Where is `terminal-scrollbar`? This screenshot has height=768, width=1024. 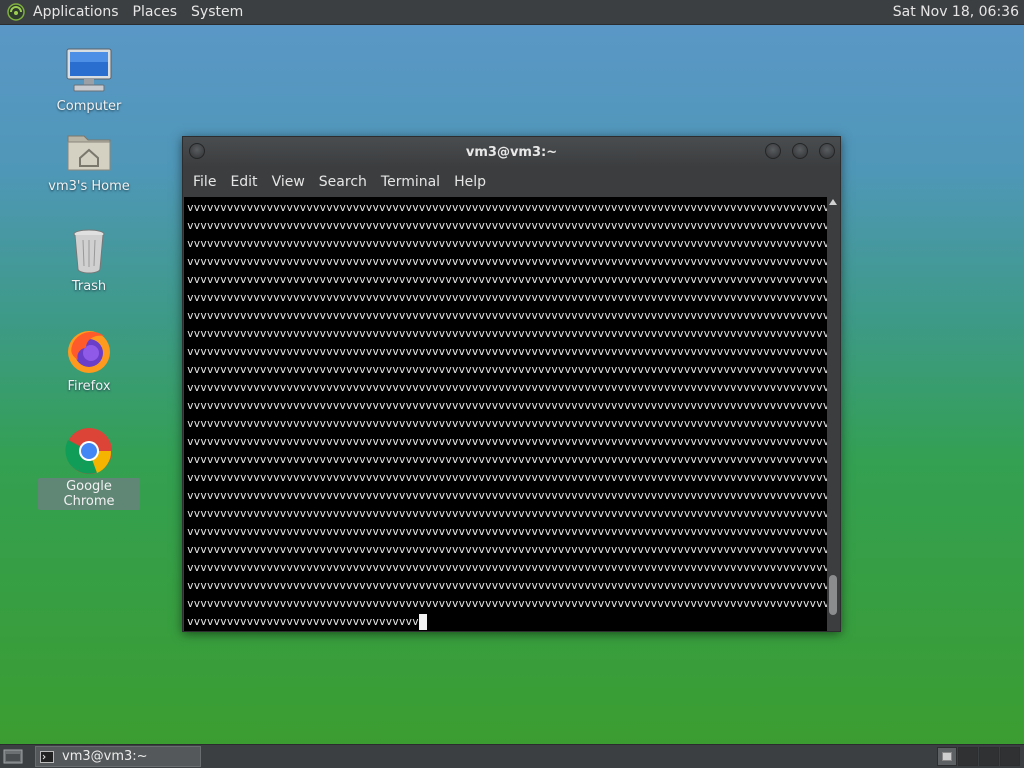 terminal-scrollbar is located at coordinates (833, 414).